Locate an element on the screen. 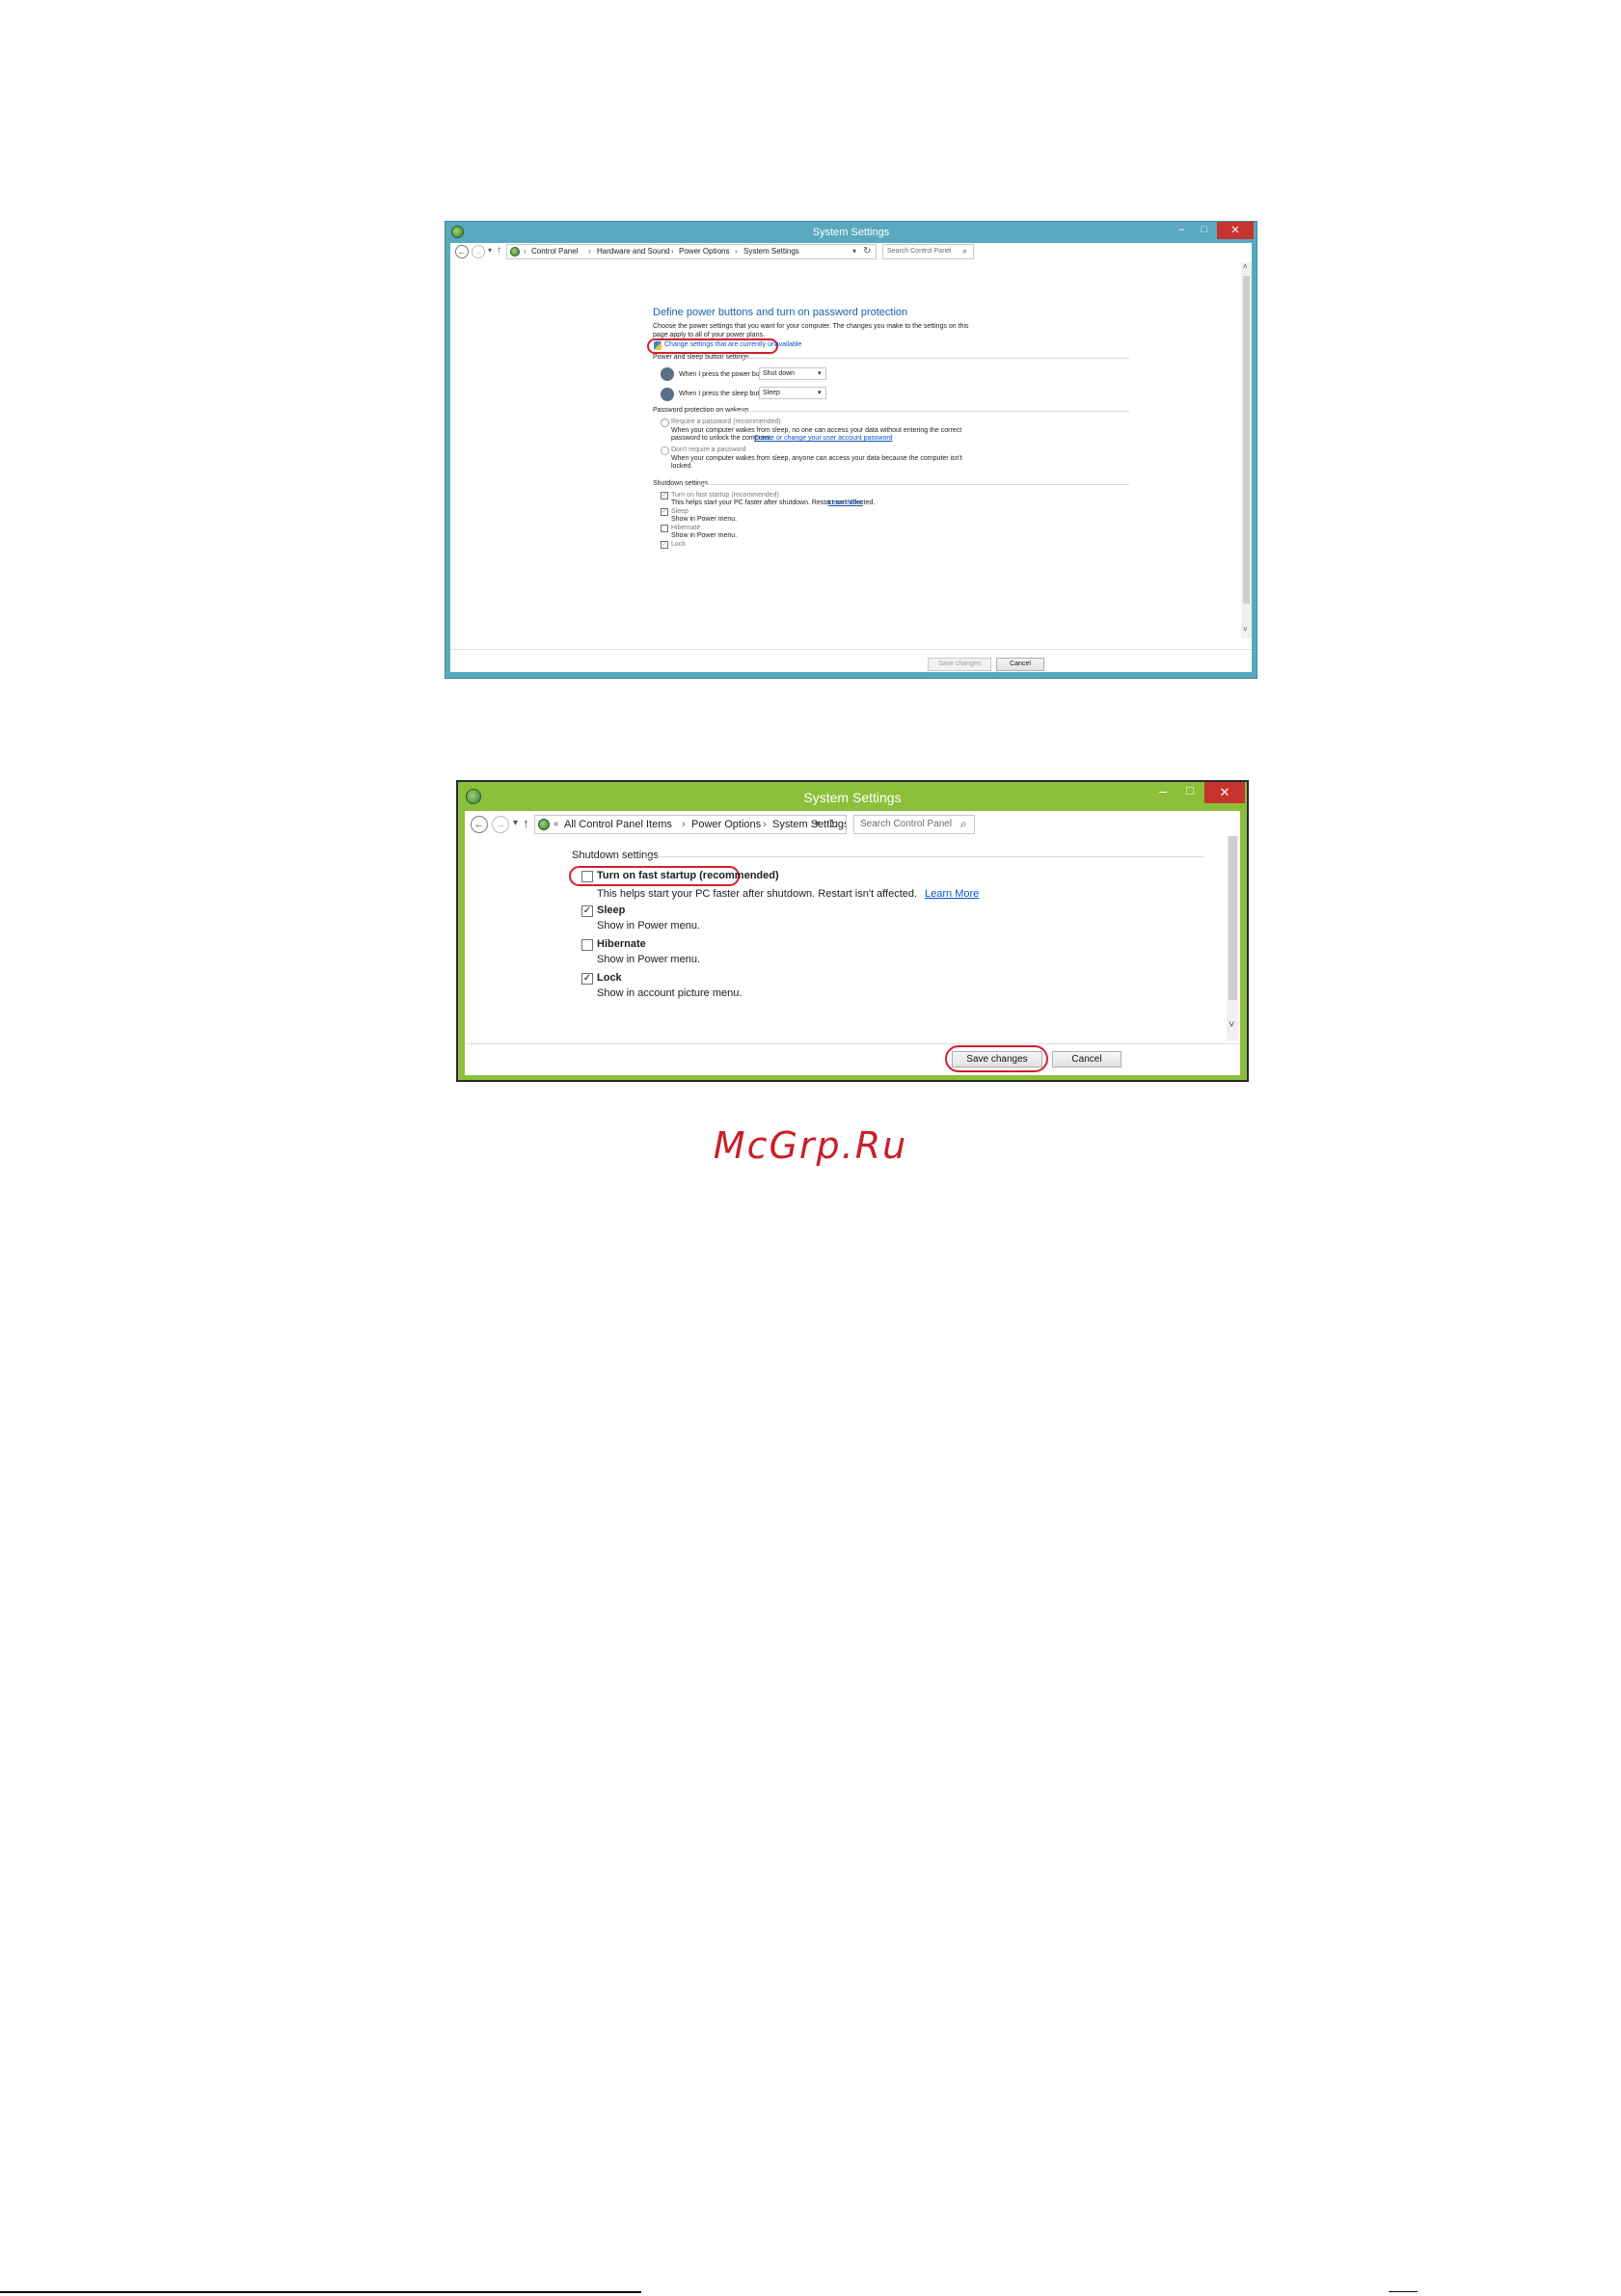 The width and height of the screenshot is (1621, 2296). breadcrumb-all-control-panel-items: All Control Panel Items is located at coordinates (618, 824).